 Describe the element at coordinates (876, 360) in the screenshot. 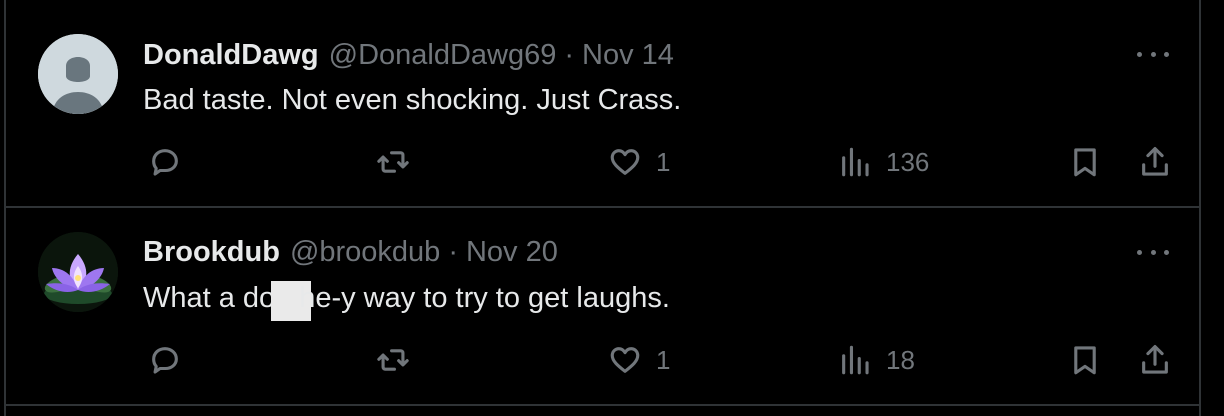

I see `views-button: 18` at that location.